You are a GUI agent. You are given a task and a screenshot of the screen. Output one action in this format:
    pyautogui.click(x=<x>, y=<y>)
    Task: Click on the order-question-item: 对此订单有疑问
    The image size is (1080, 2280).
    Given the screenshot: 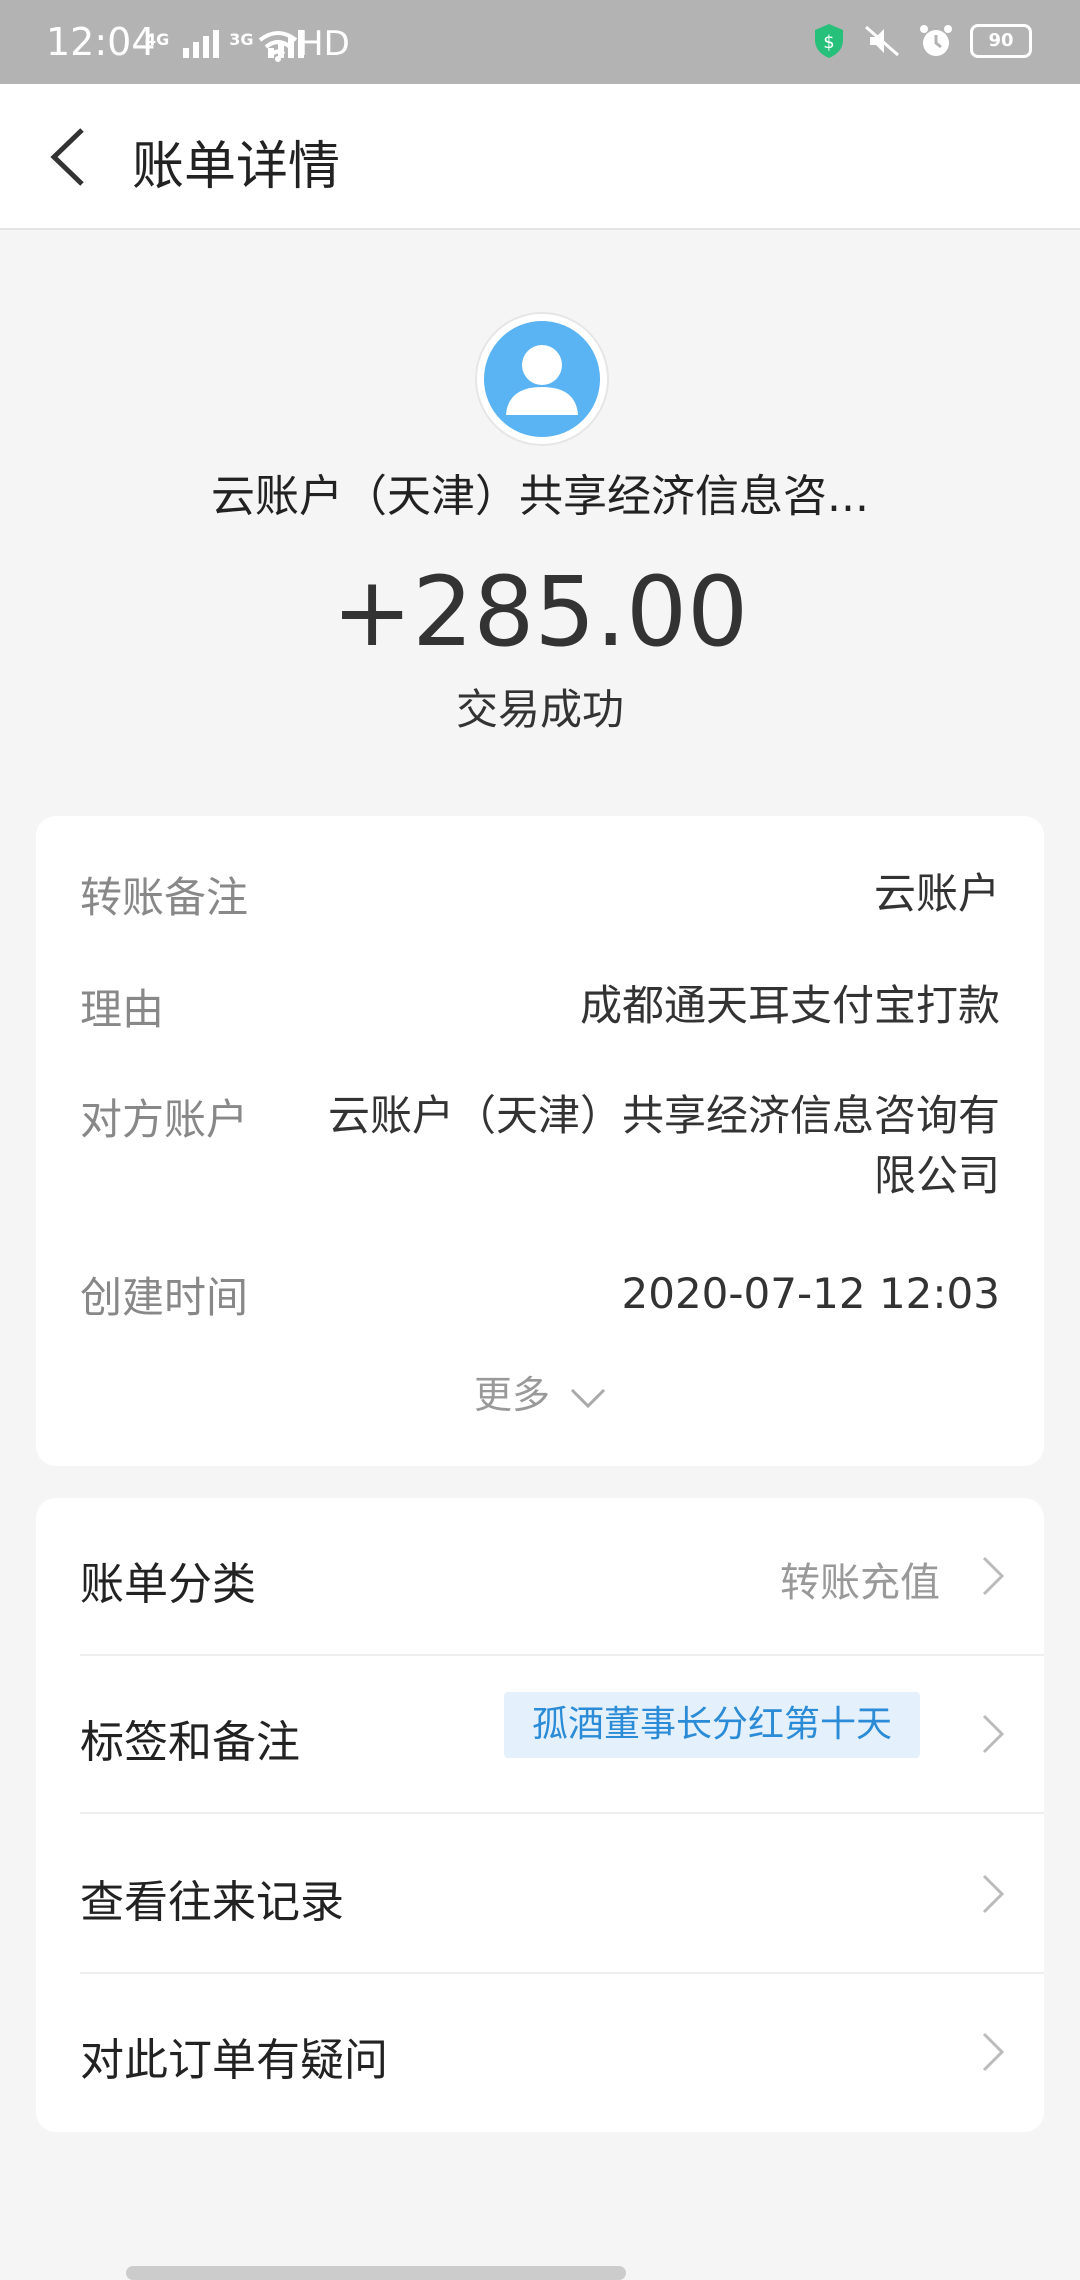 What is the action you would take?
    pyautogui.click(x=562, y=2052)
    